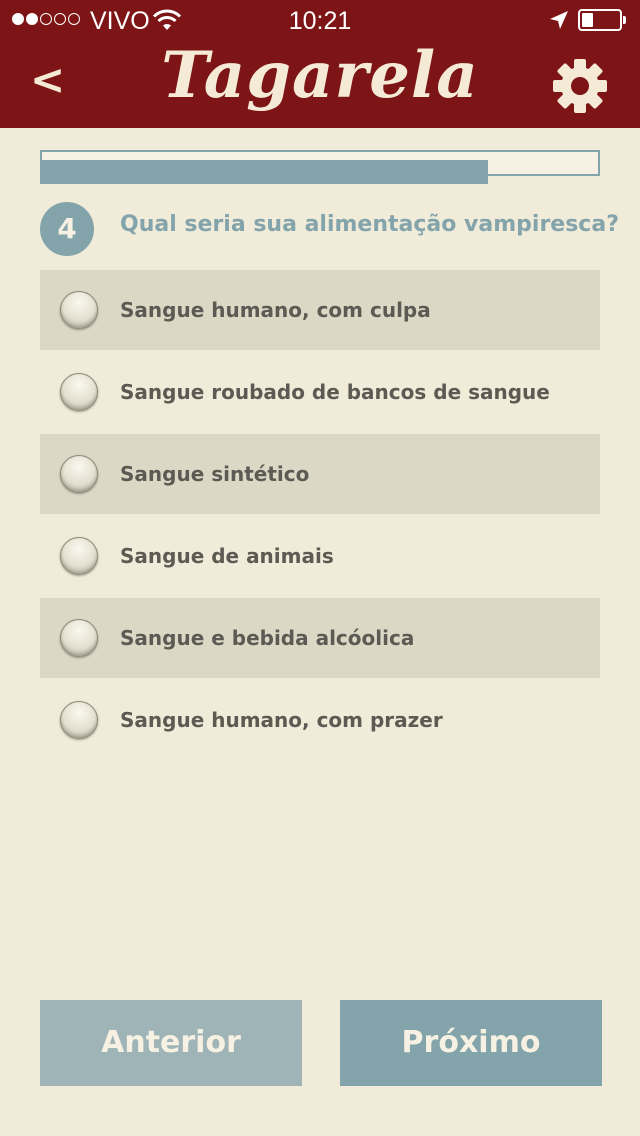 Image resolution: width=640 pixels, height=1136 pixels. What do you see at coordinates (587, 20) in the screenshot?
I see `battery-level` at bounding box center [587, 20].